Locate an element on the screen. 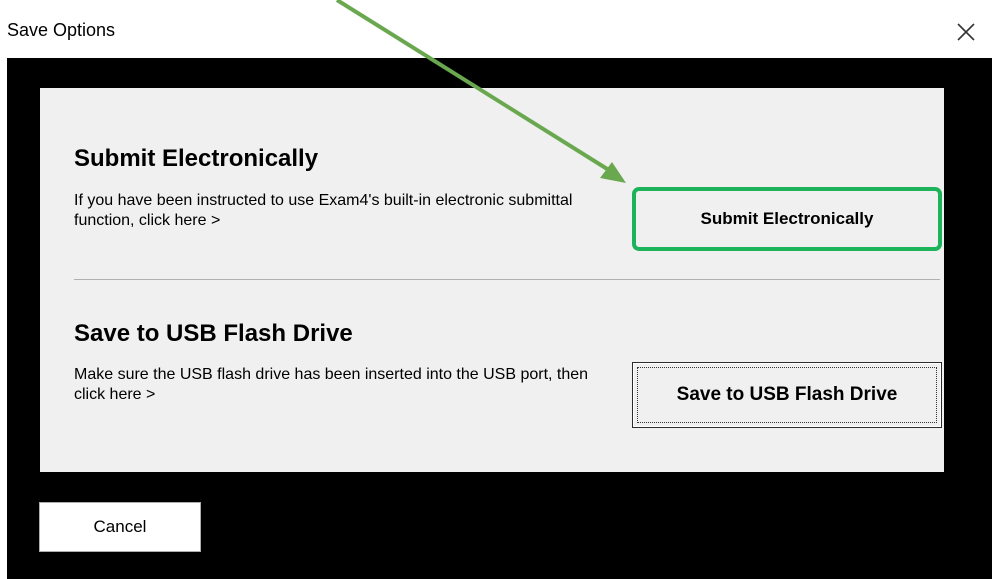 This screenshot has width=992, height=579. save-to-usb-label: Save to USB Flash Drive is located at coordinates (787, 394).